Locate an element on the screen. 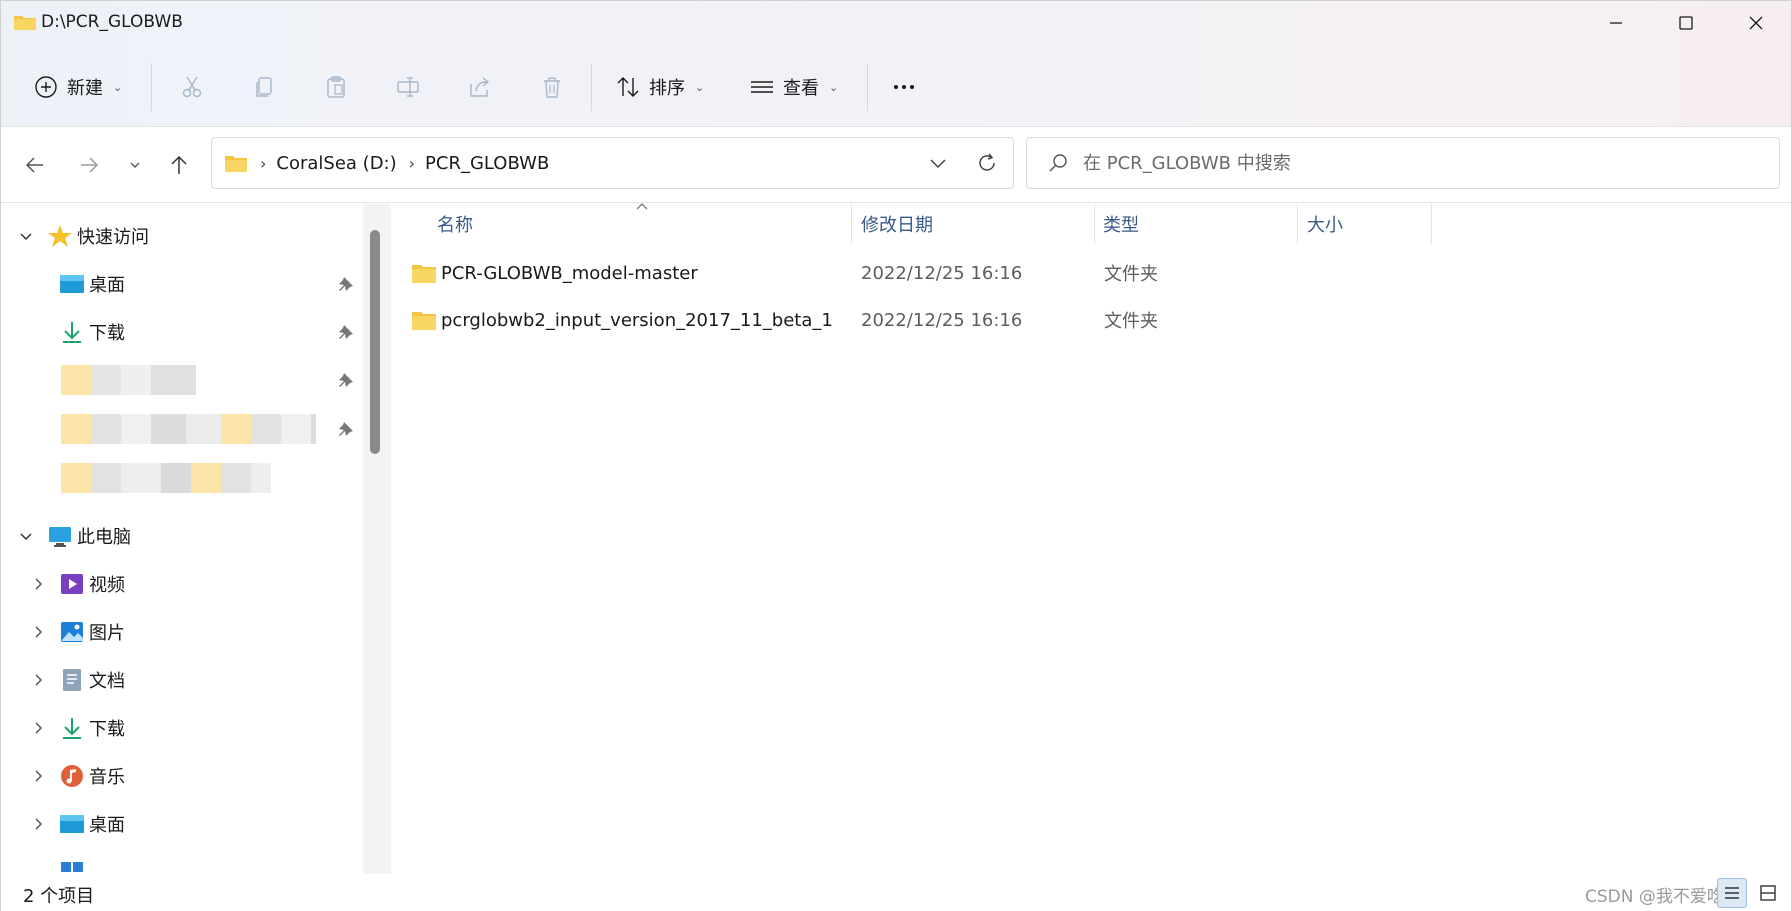  recent-locations-button is located at coordinates (135, 165).